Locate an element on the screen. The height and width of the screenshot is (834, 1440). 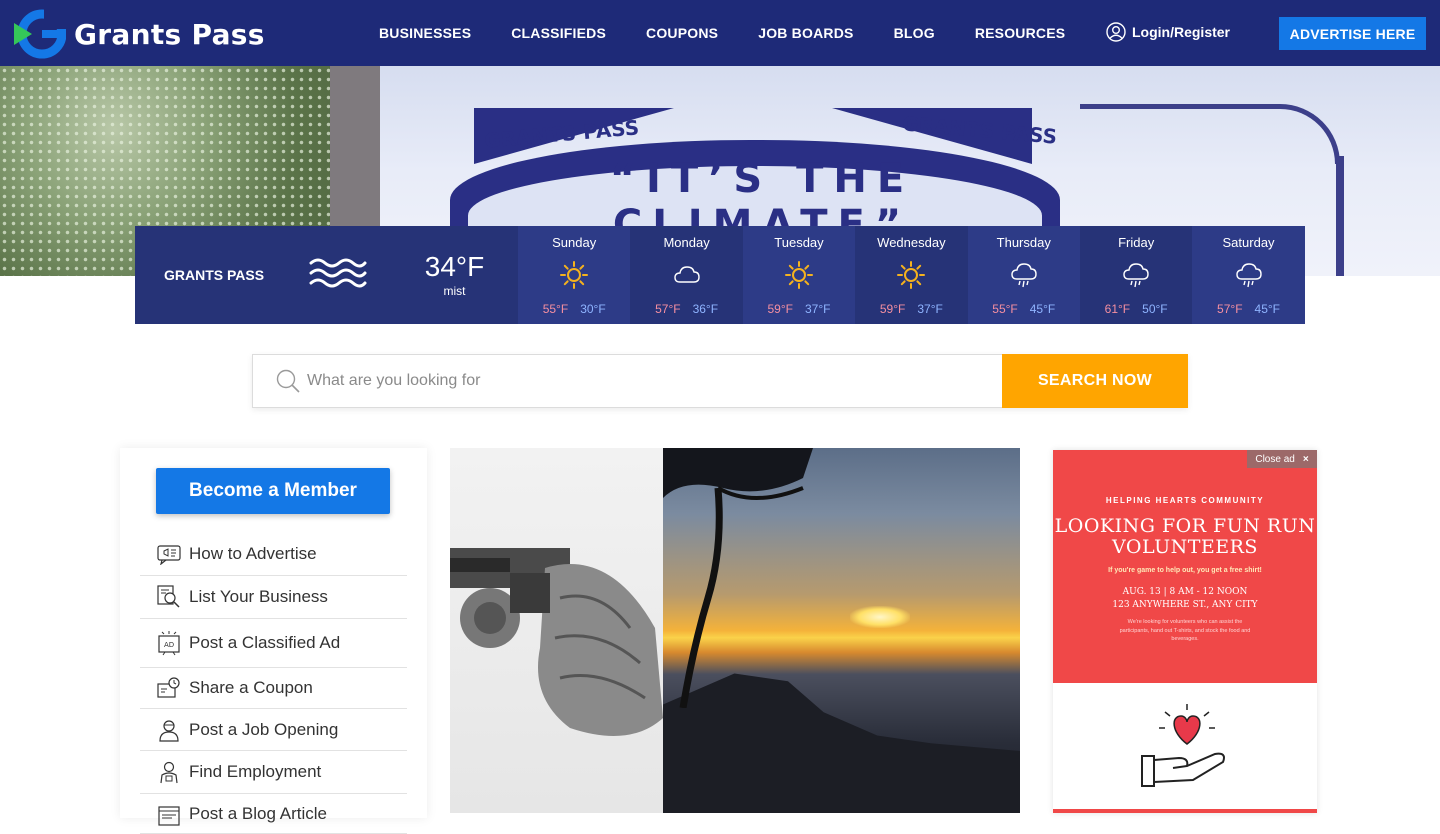
close-ad-button: Close ad × is located at coordinates (1282, 459).